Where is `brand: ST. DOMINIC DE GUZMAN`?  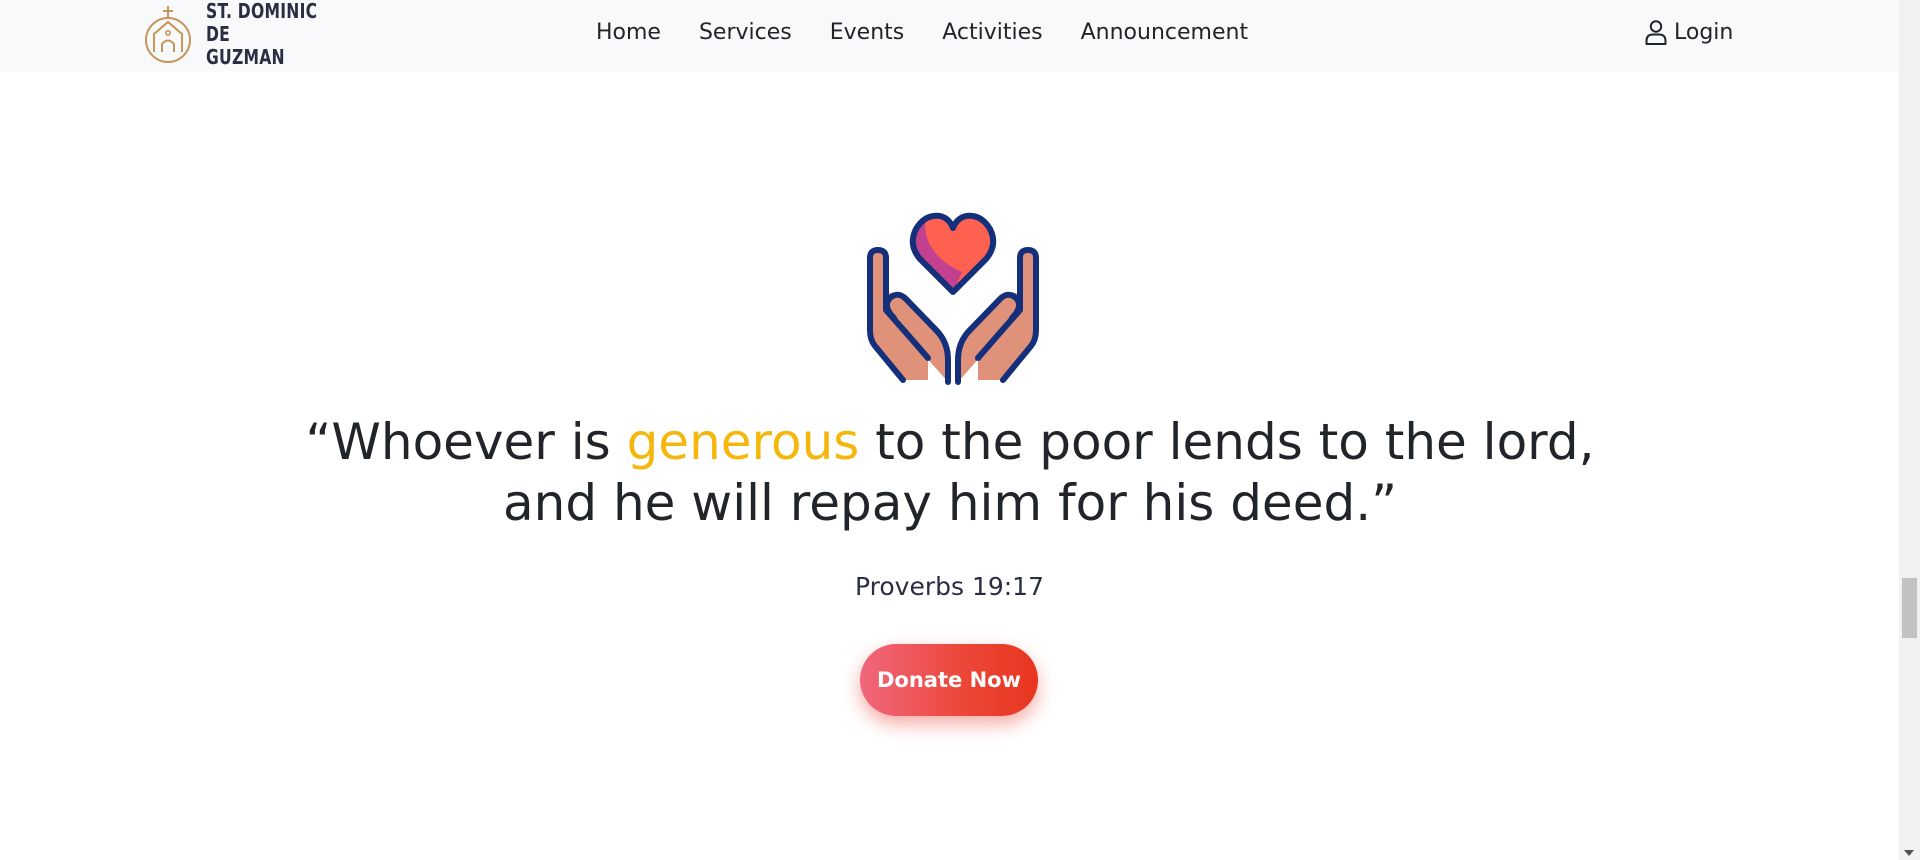 brand: ST. DOMINIC DE GUZMAN is located at coordinates (264, 34).